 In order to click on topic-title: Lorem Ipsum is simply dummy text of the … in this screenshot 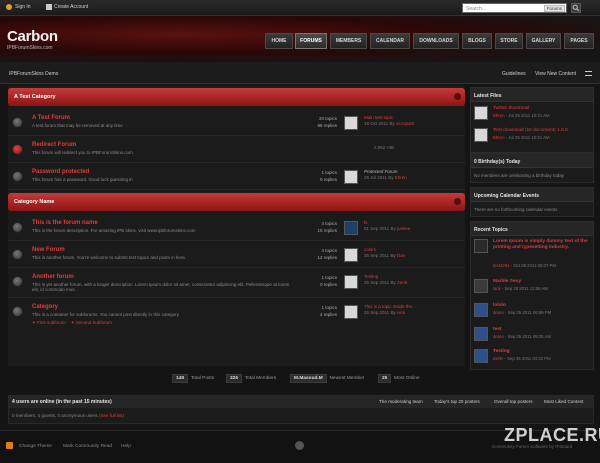, I will do `click(542, 245)`.